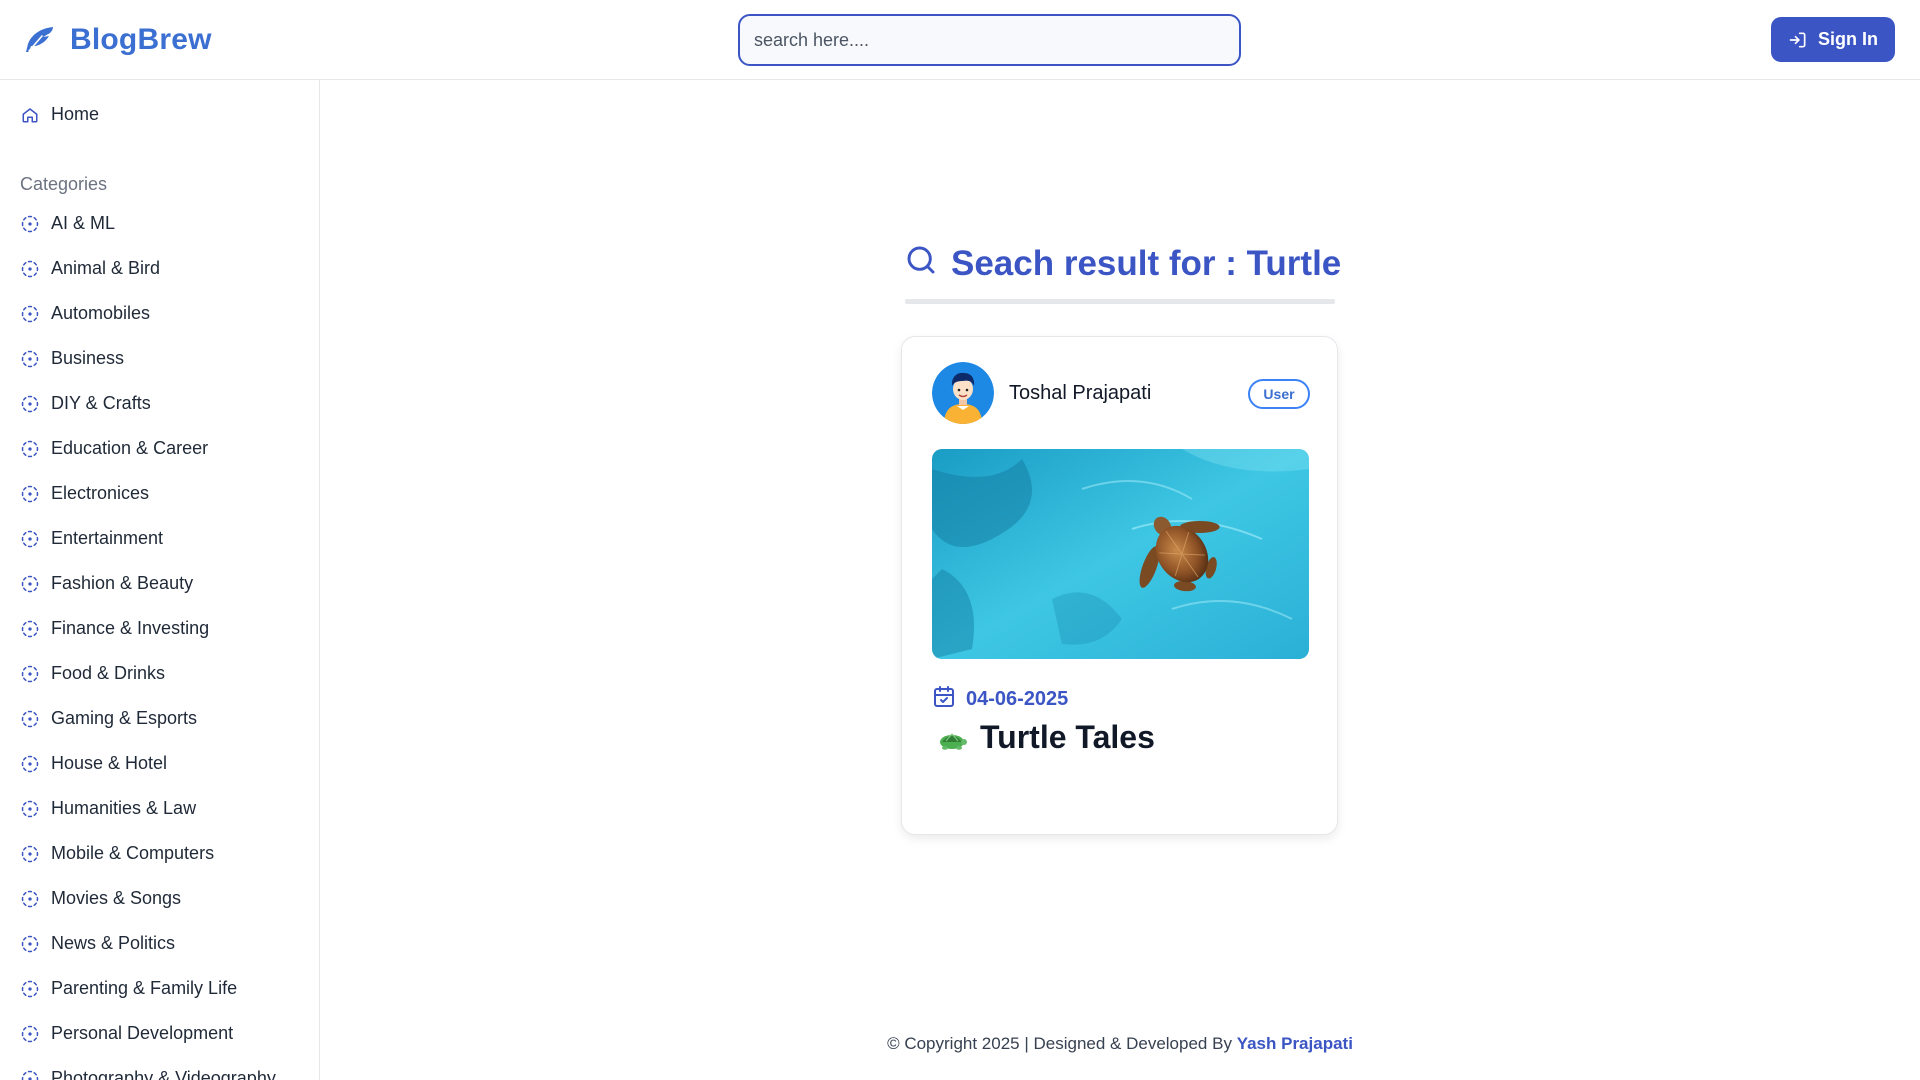  I want to click on sidebar-item-label: Home, so click(75, 114).